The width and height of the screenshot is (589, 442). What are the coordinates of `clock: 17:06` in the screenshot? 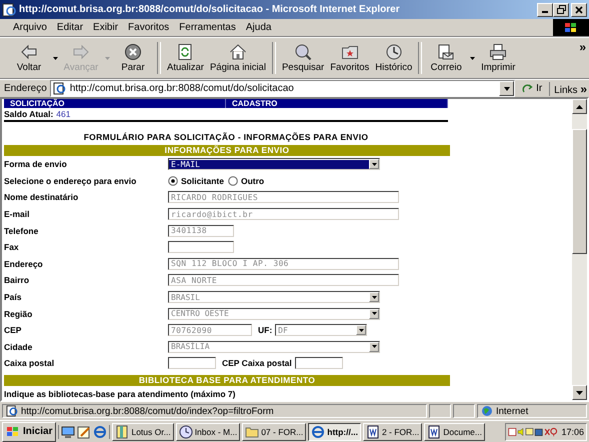 It's located at (572, 431).